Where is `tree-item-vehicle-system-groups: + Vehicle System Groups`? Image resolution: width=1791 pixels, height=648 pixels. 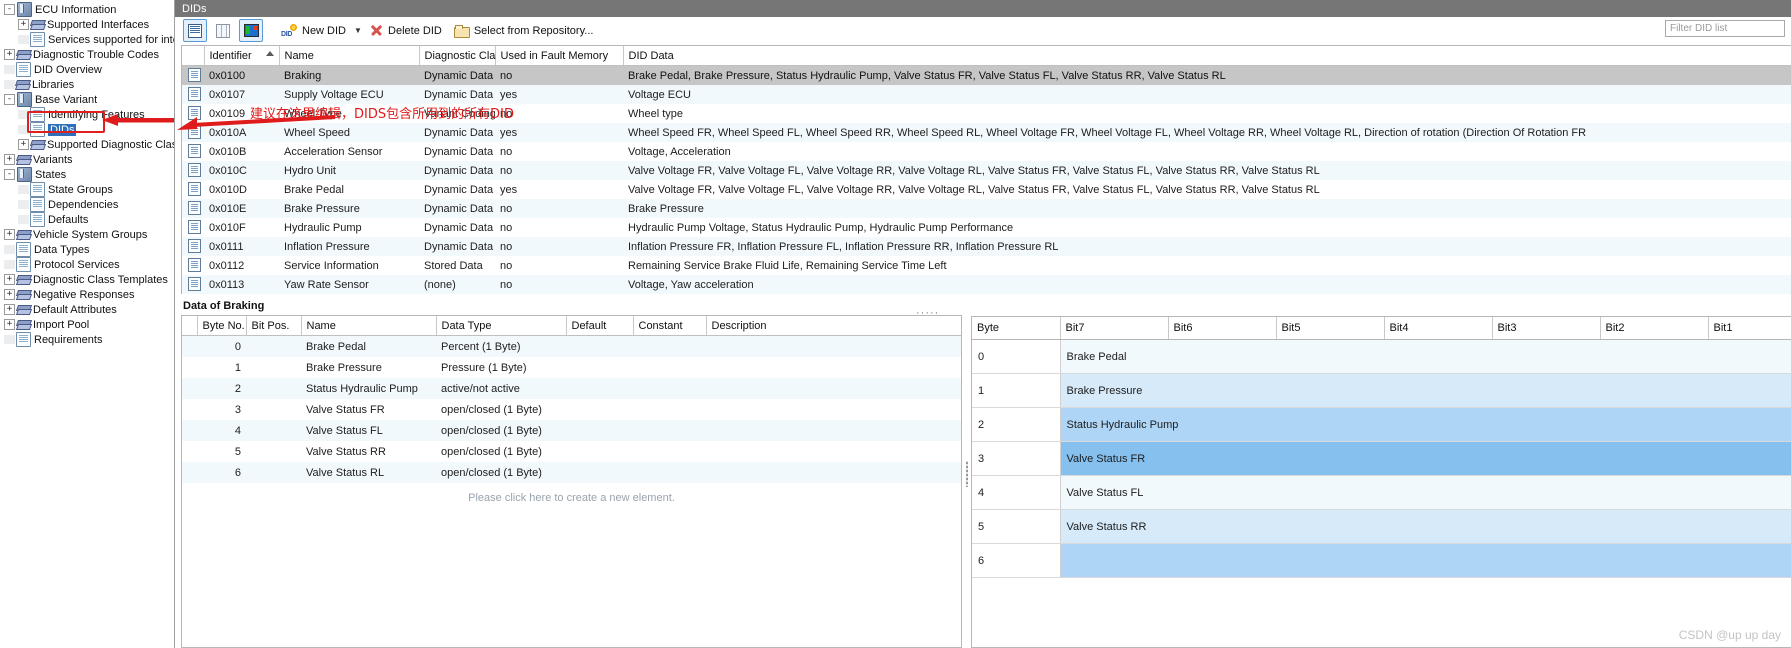 tree-item-vehicle-system-groups: + Vehicle System Groups is located at coordinates (87, 234).